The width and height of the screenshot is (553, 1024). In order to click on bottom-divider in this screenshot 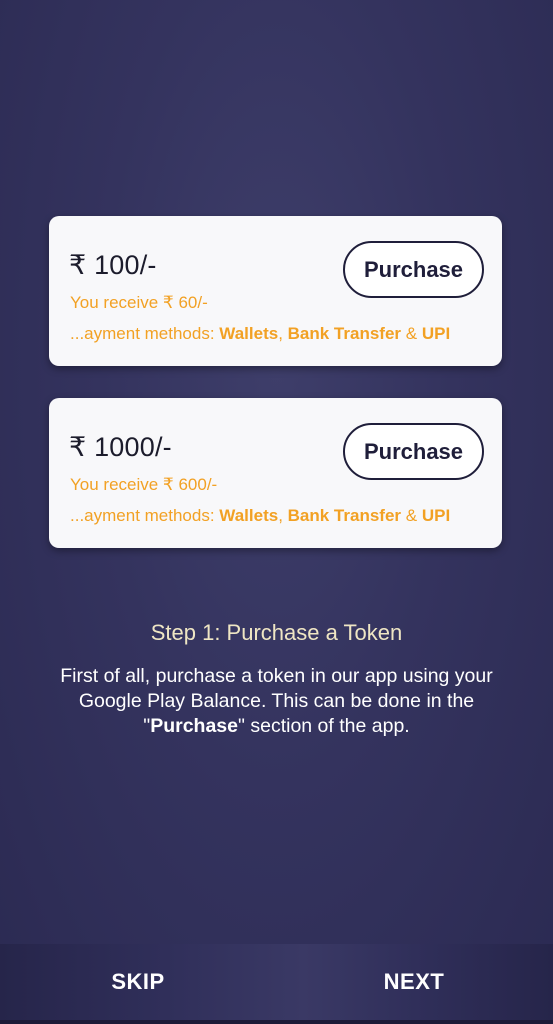, I will do `click(276, 1022)`.